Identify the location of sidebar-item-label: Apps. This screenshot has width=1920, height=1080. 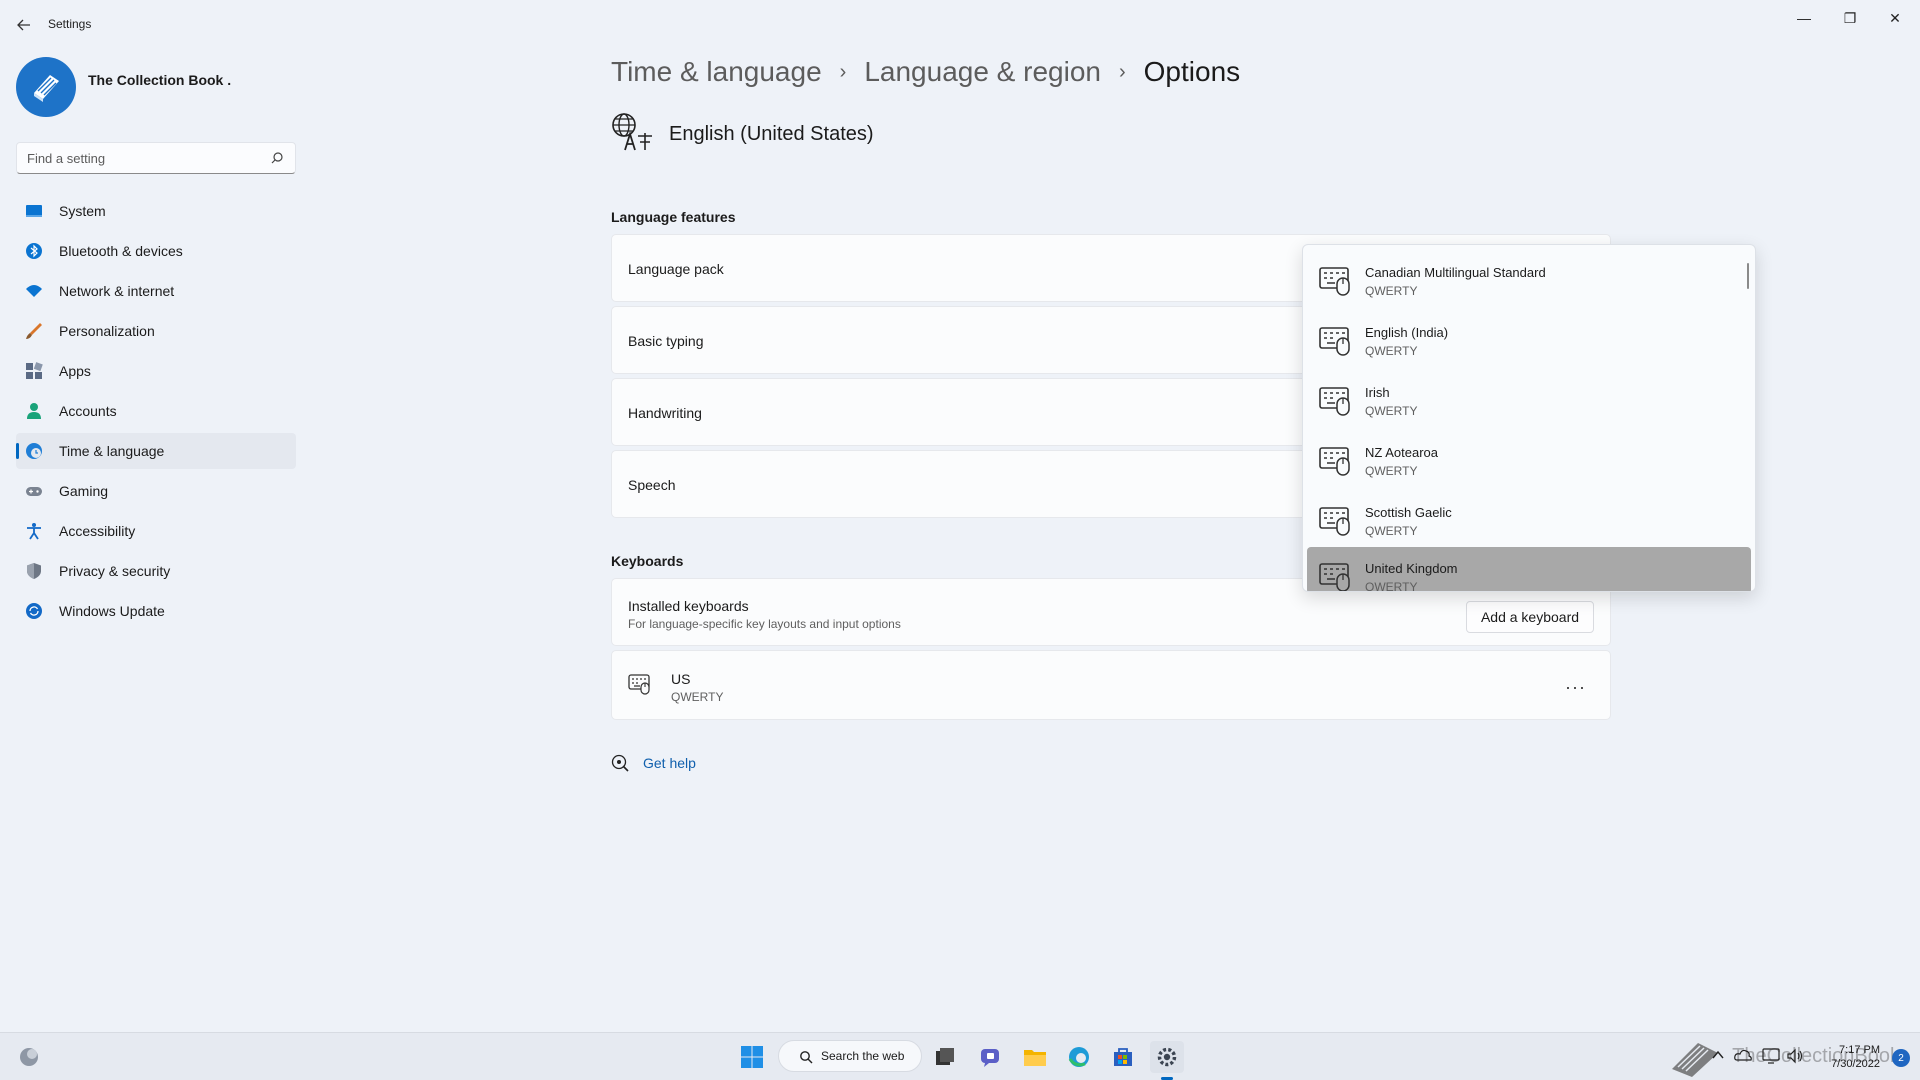
(75, 371).